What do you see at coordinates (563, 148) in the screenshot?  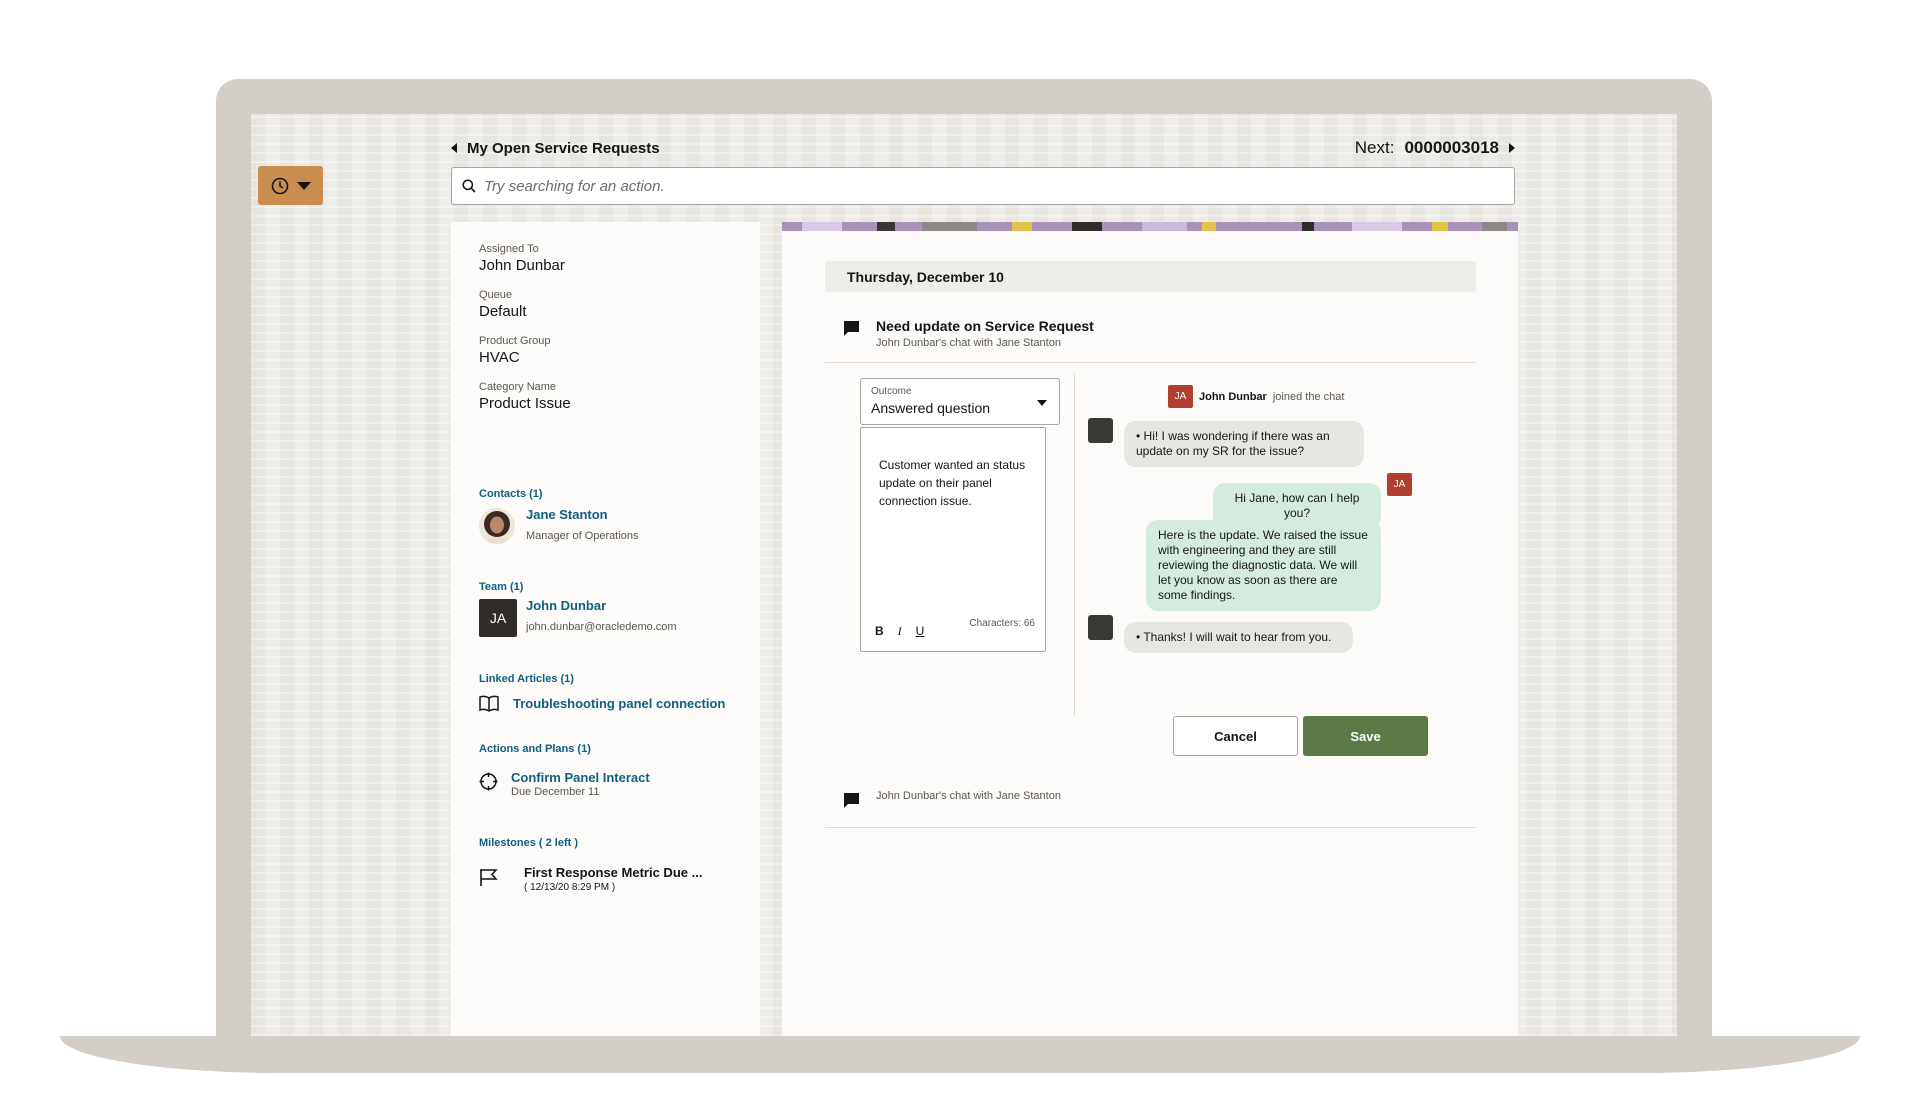 I see `back-label: My Open Service Requests` at bounding box center [563, 148].